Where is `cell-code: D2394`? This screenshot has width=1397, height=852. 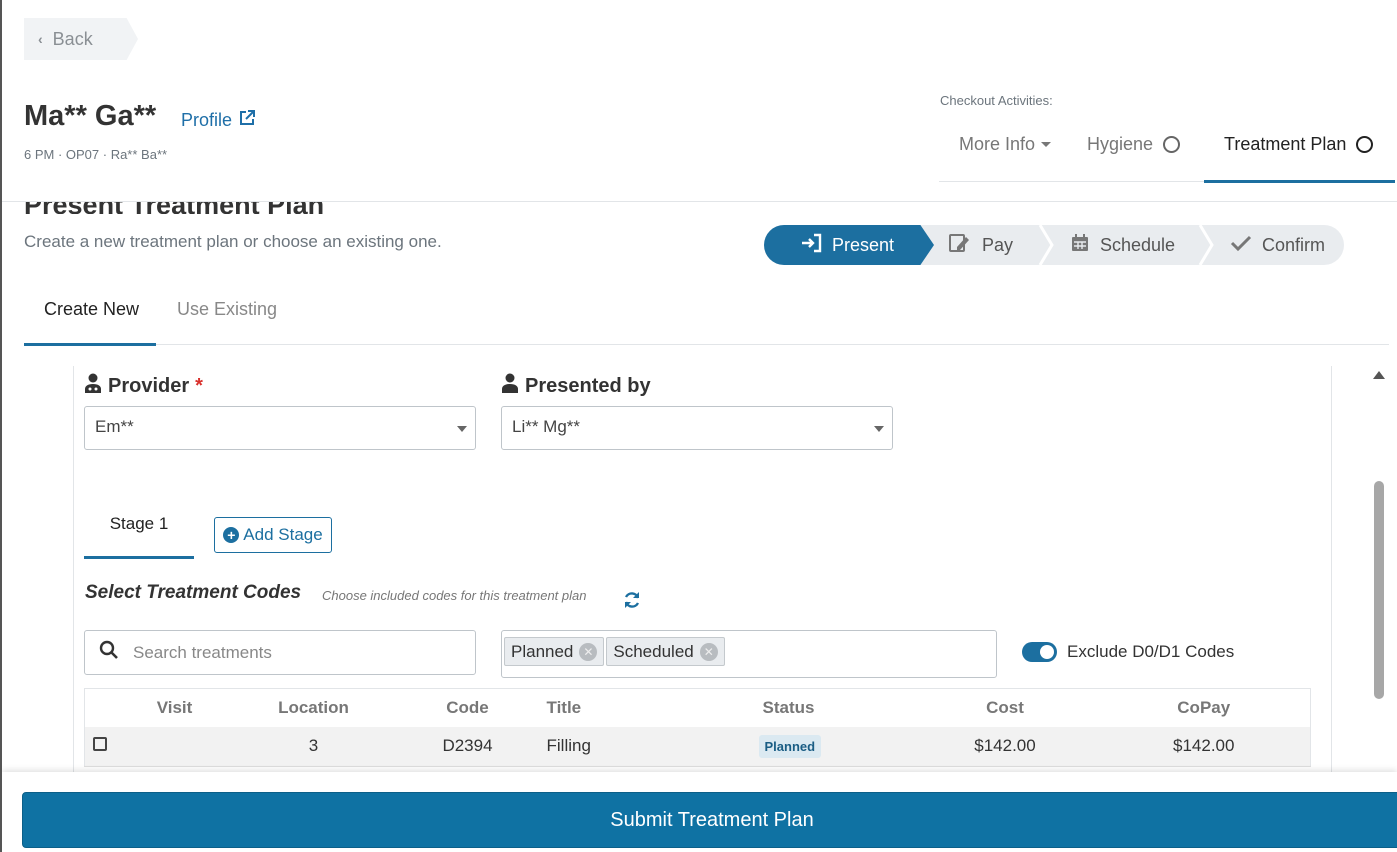 cell-code: D2394 is located at coordinates (467, 746).